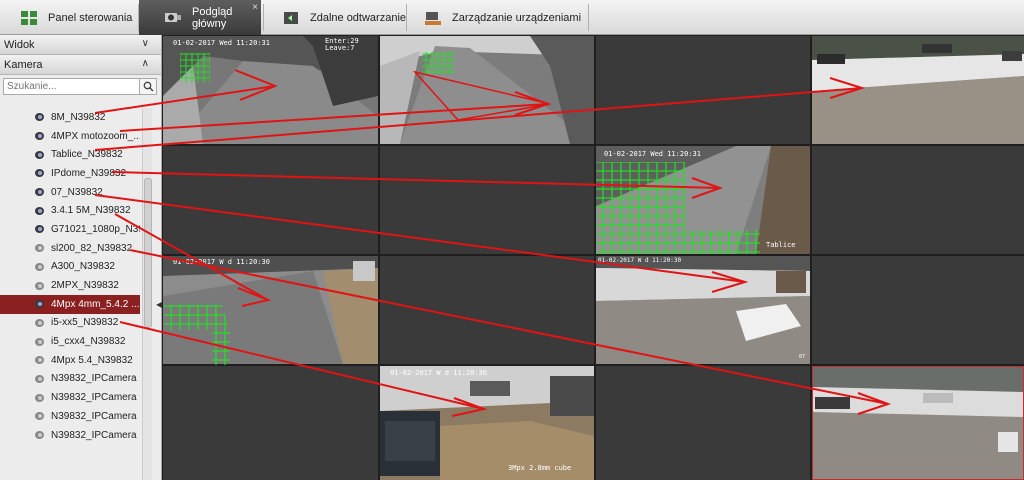  Describe the element at coordinates (70, 360) in the screenshot. I see `camera-list-item: 4Mpx 5.4_N39832` at that location.